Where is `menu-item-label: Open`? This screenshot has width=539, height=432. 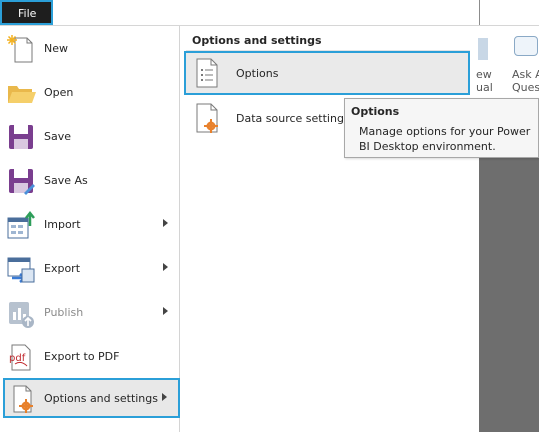
menu-item-label: Open is located at coordinates (59, 92).